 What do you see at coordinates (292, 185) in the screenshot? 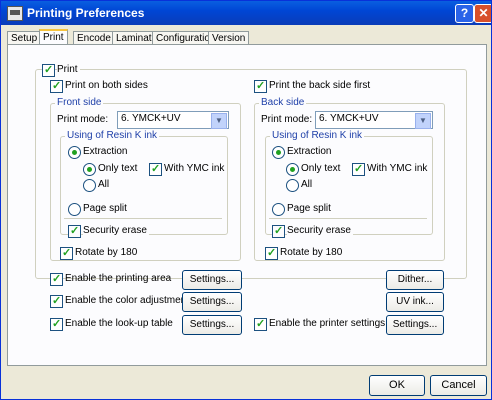
I see `back-all-radio` at bounding box center [292, 185].